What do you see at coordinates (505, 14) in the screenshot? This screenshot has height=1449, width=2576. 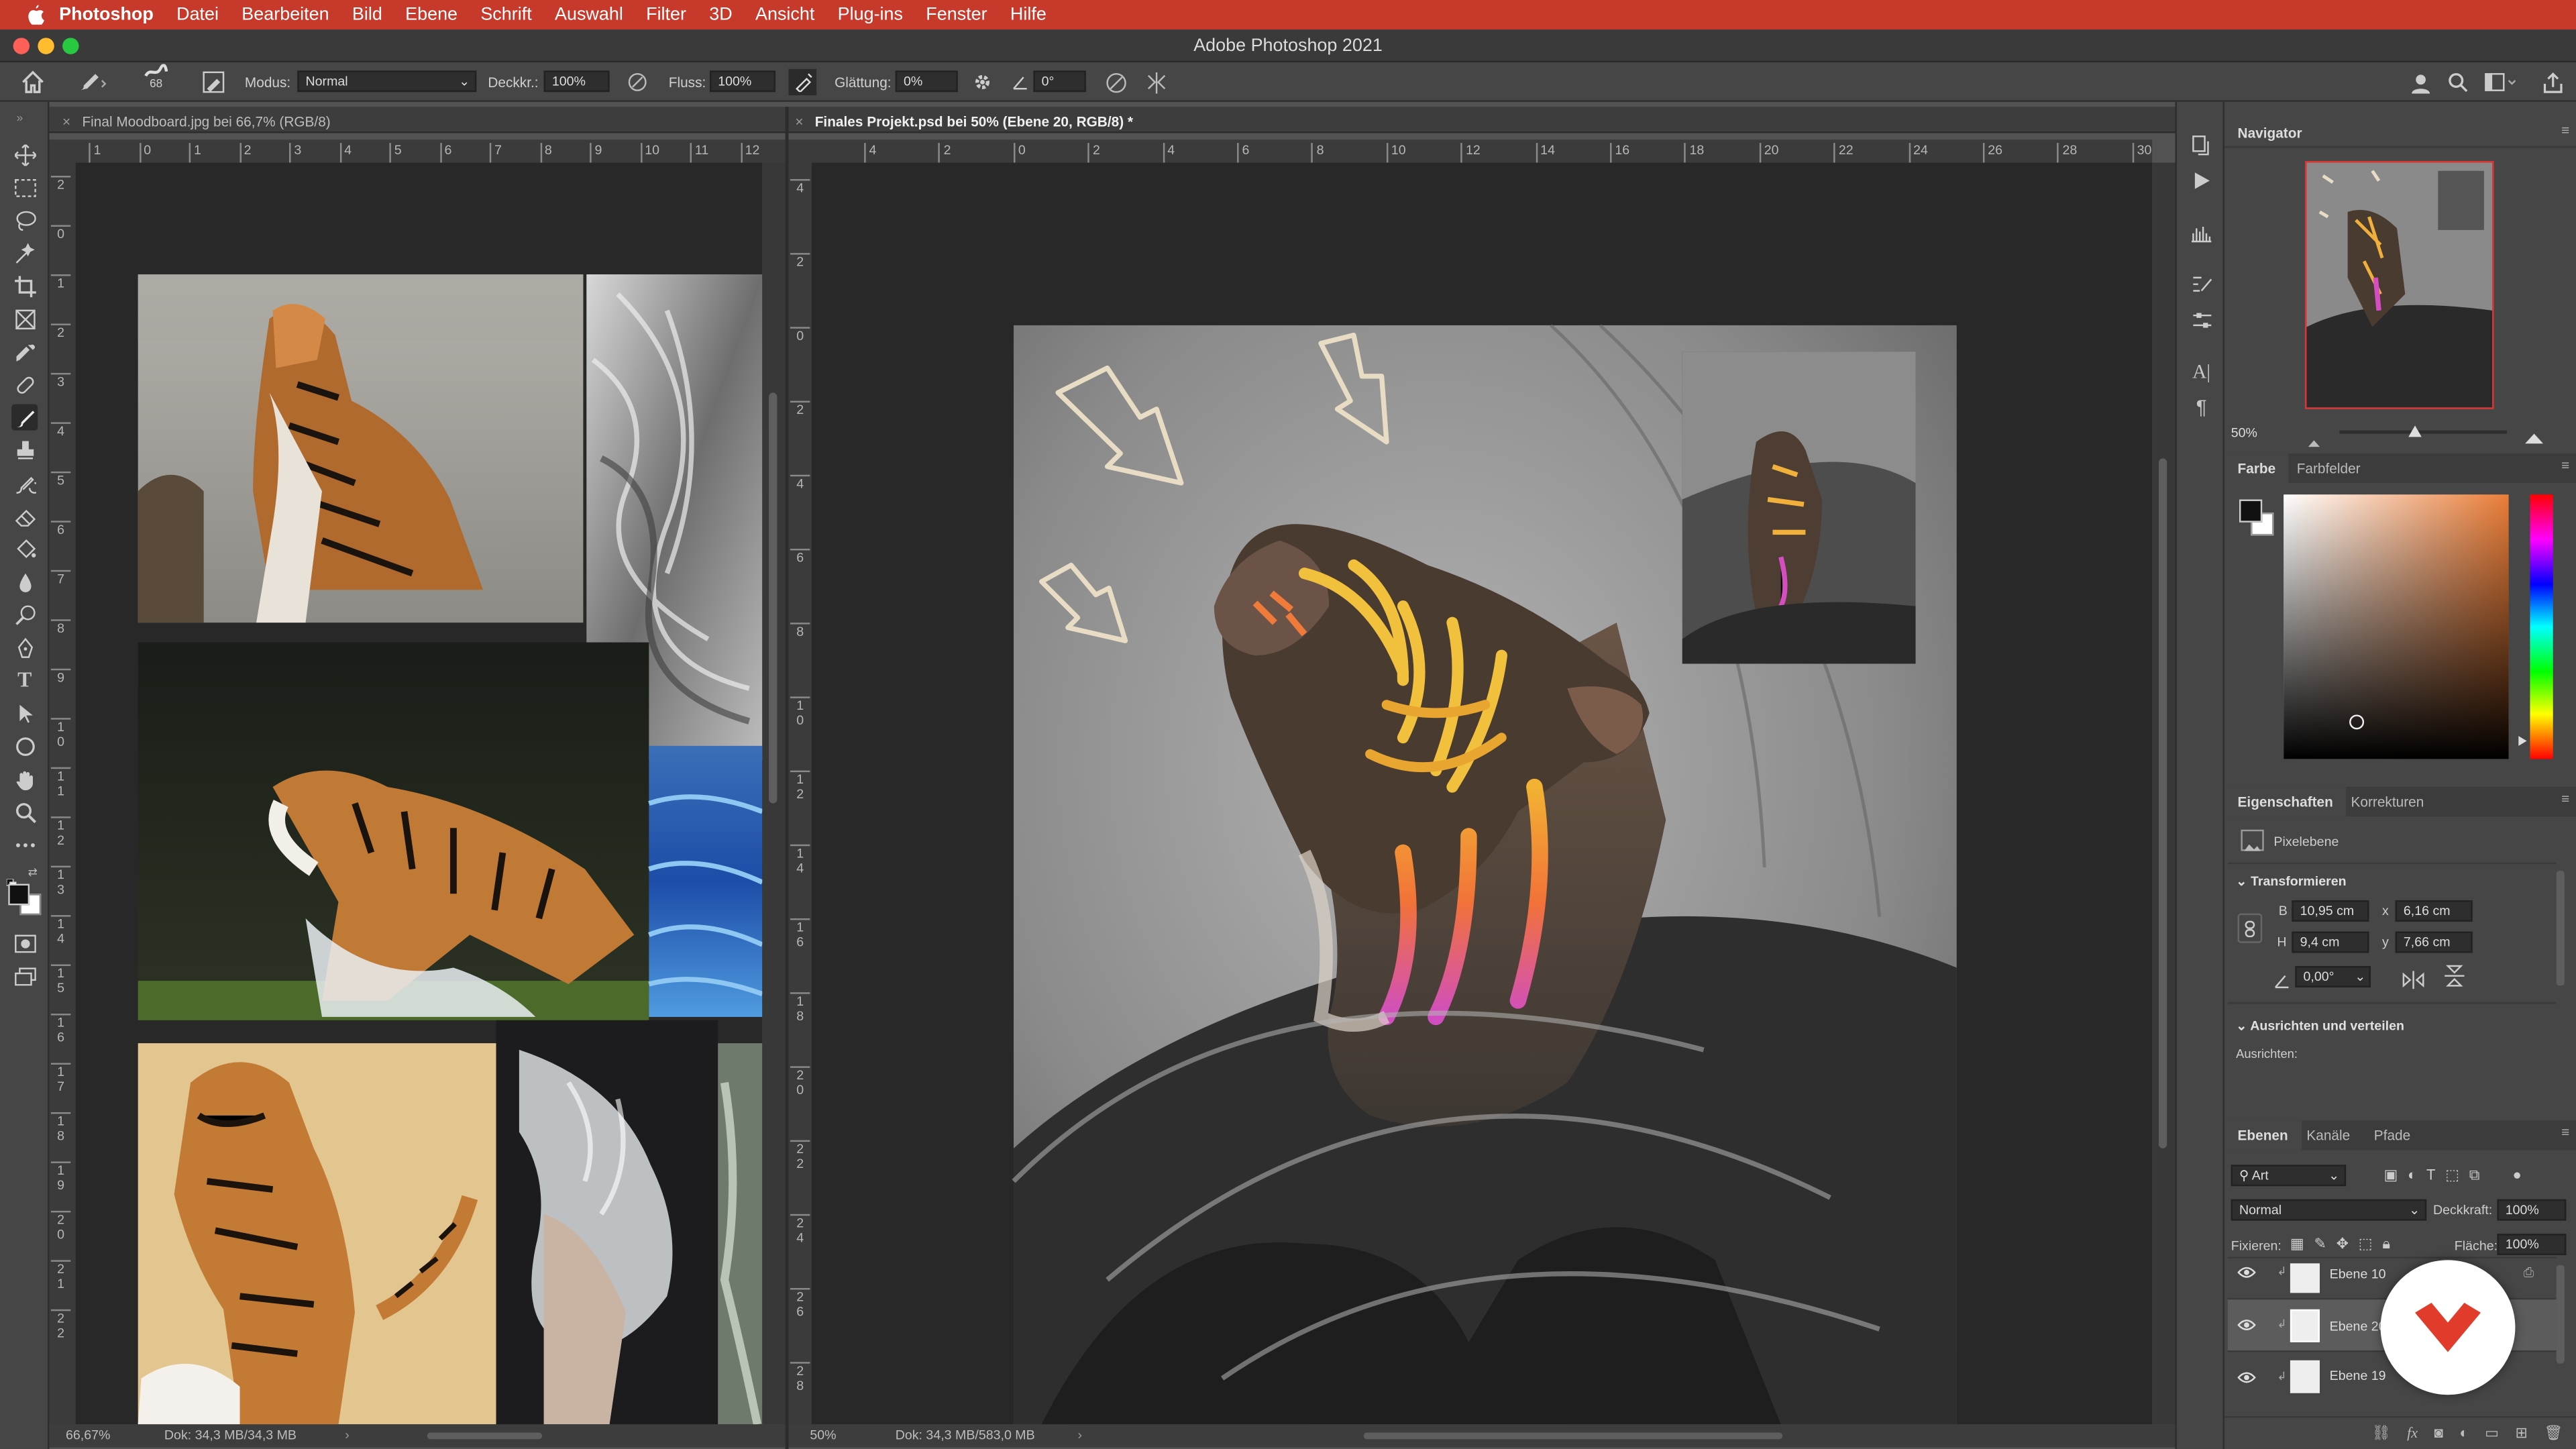 I see `menu-schrift: Schrift` at bounding box center [505, 14].